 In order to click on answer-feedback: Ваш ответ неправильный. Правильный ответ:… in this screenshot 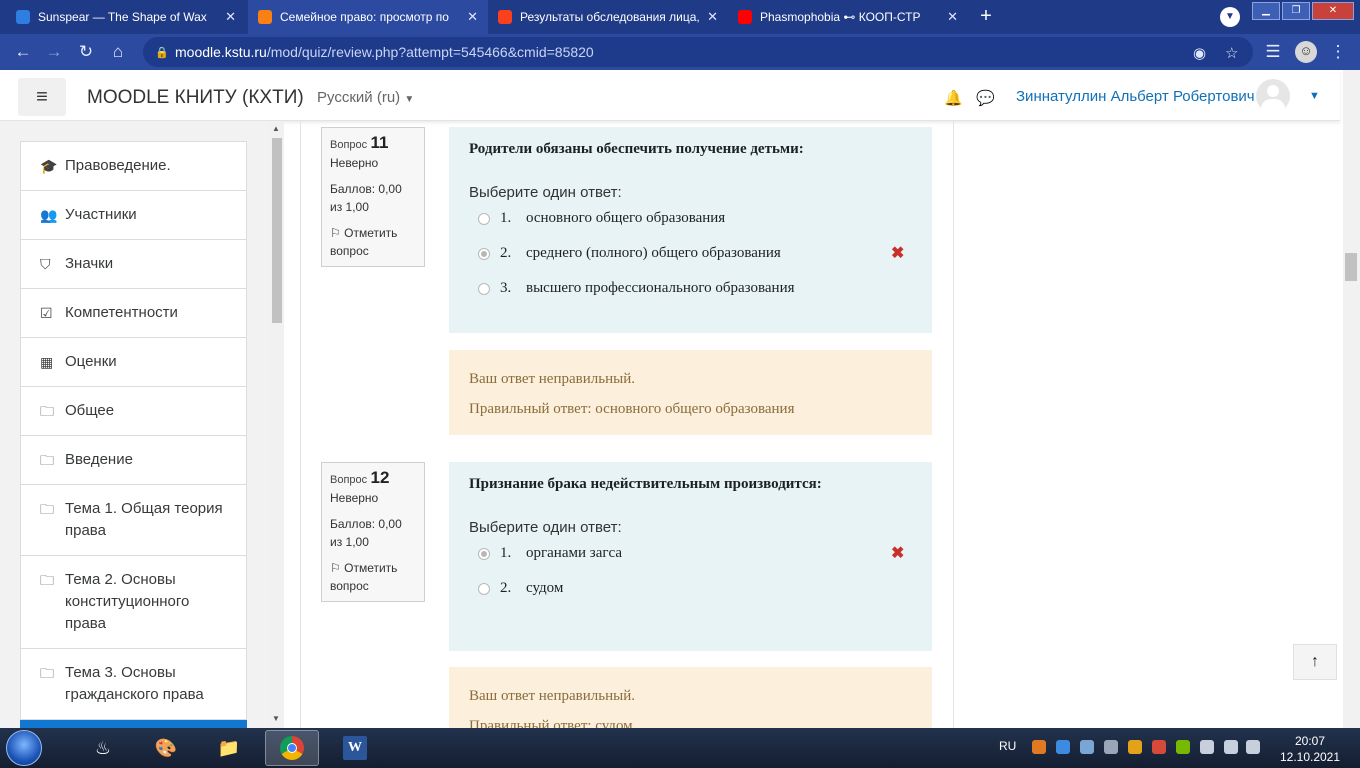, I will do `click(690, 392)`.